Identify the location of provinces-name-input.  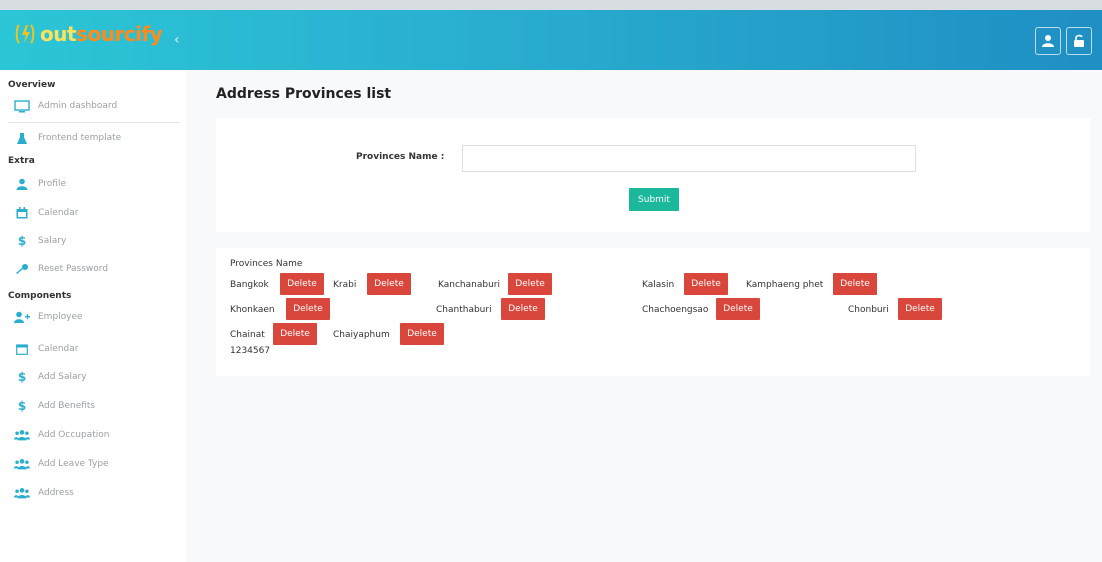
(689, 158).